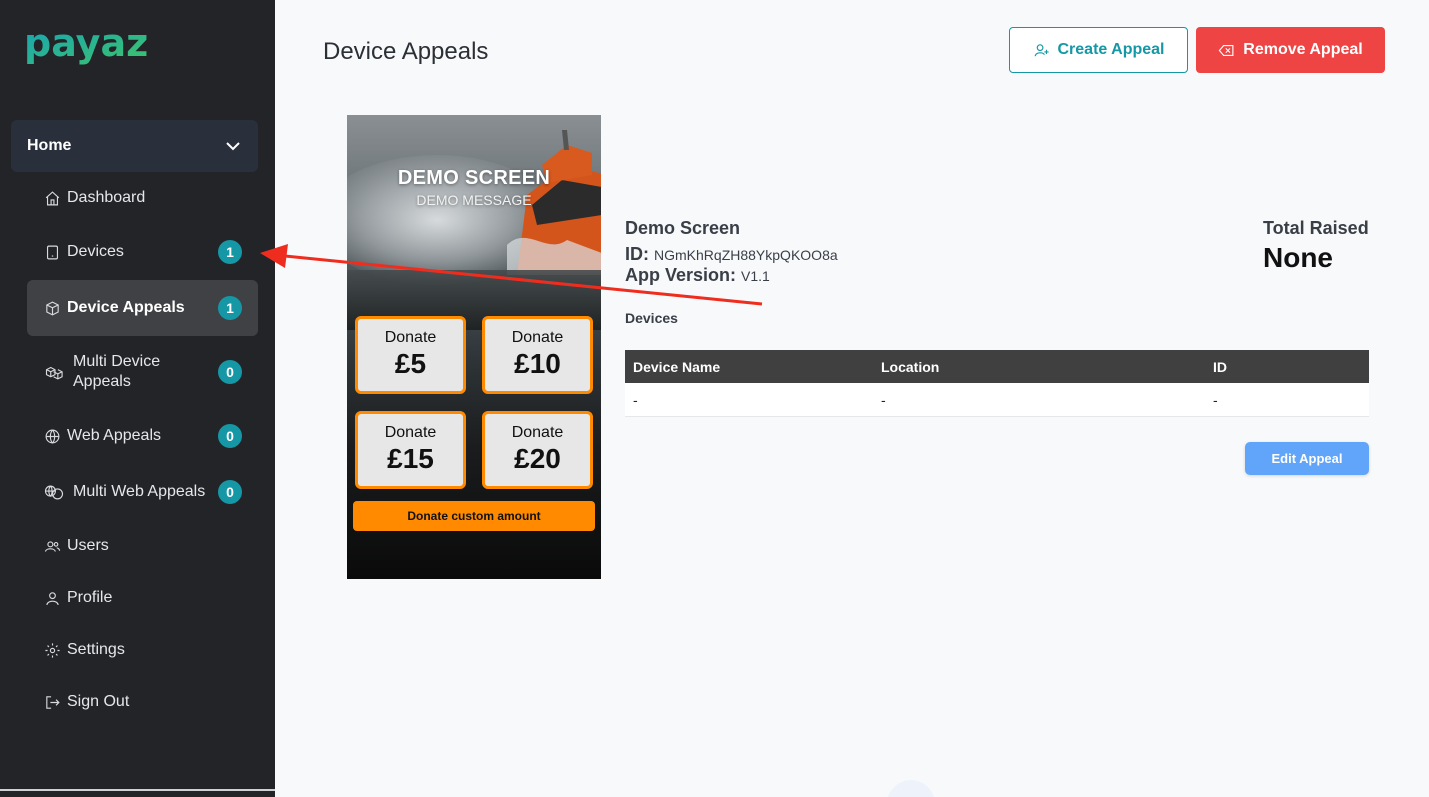 The height and width of the screenshot is (797, 1429). I want to click on sidebar-item-multi-device-appeals: Multi Device Appeals 0, so click(142, 372).